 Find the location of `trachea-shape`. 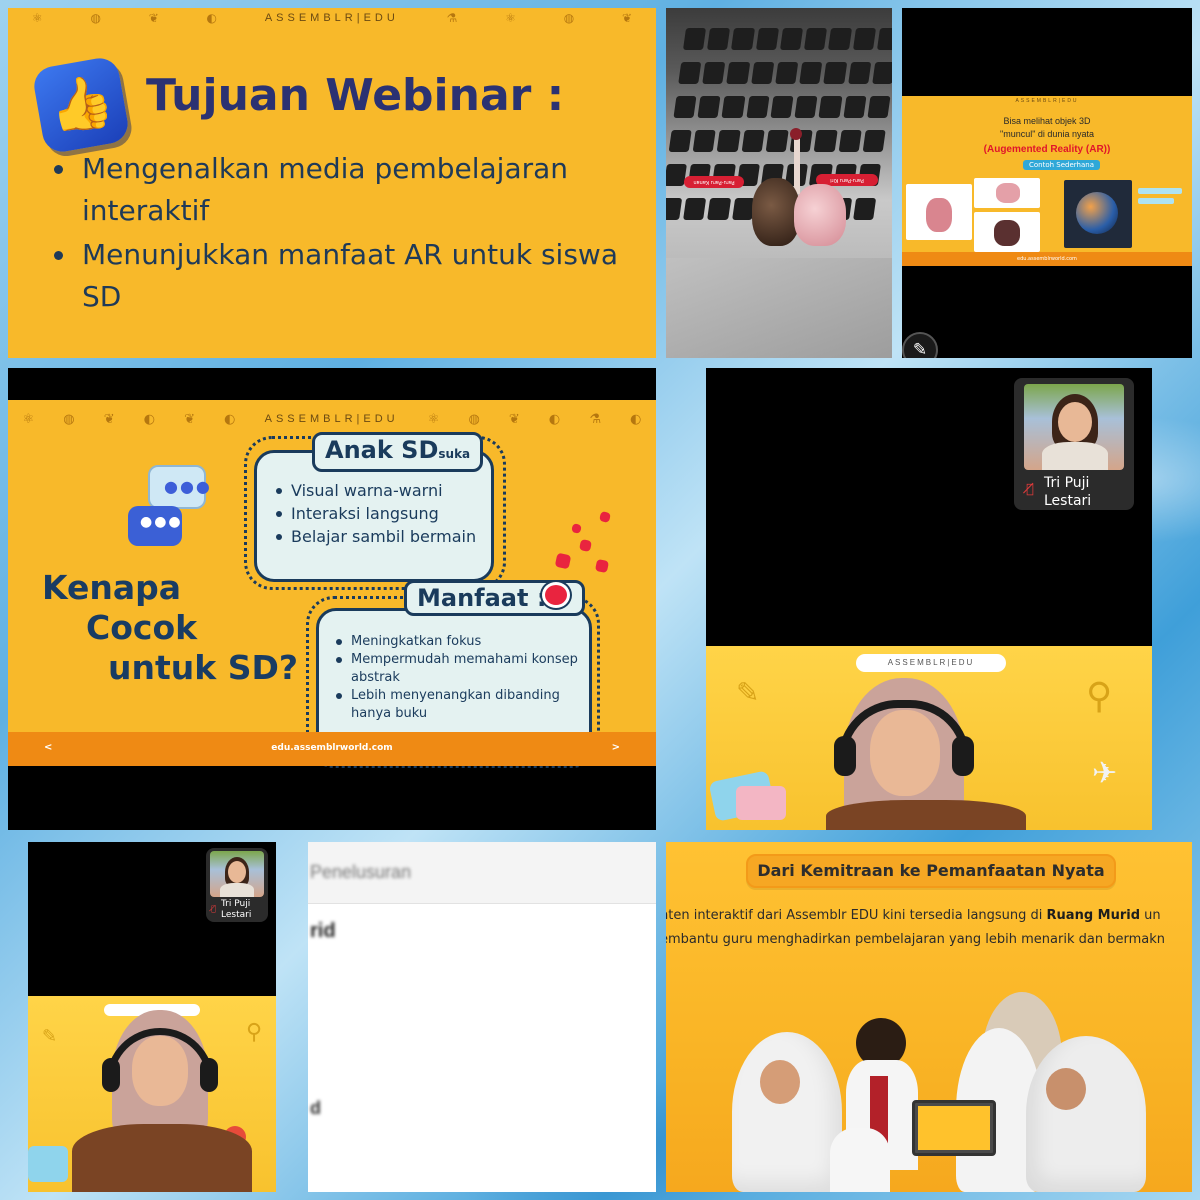

trachea-shape is located at coordinates (797, 164).